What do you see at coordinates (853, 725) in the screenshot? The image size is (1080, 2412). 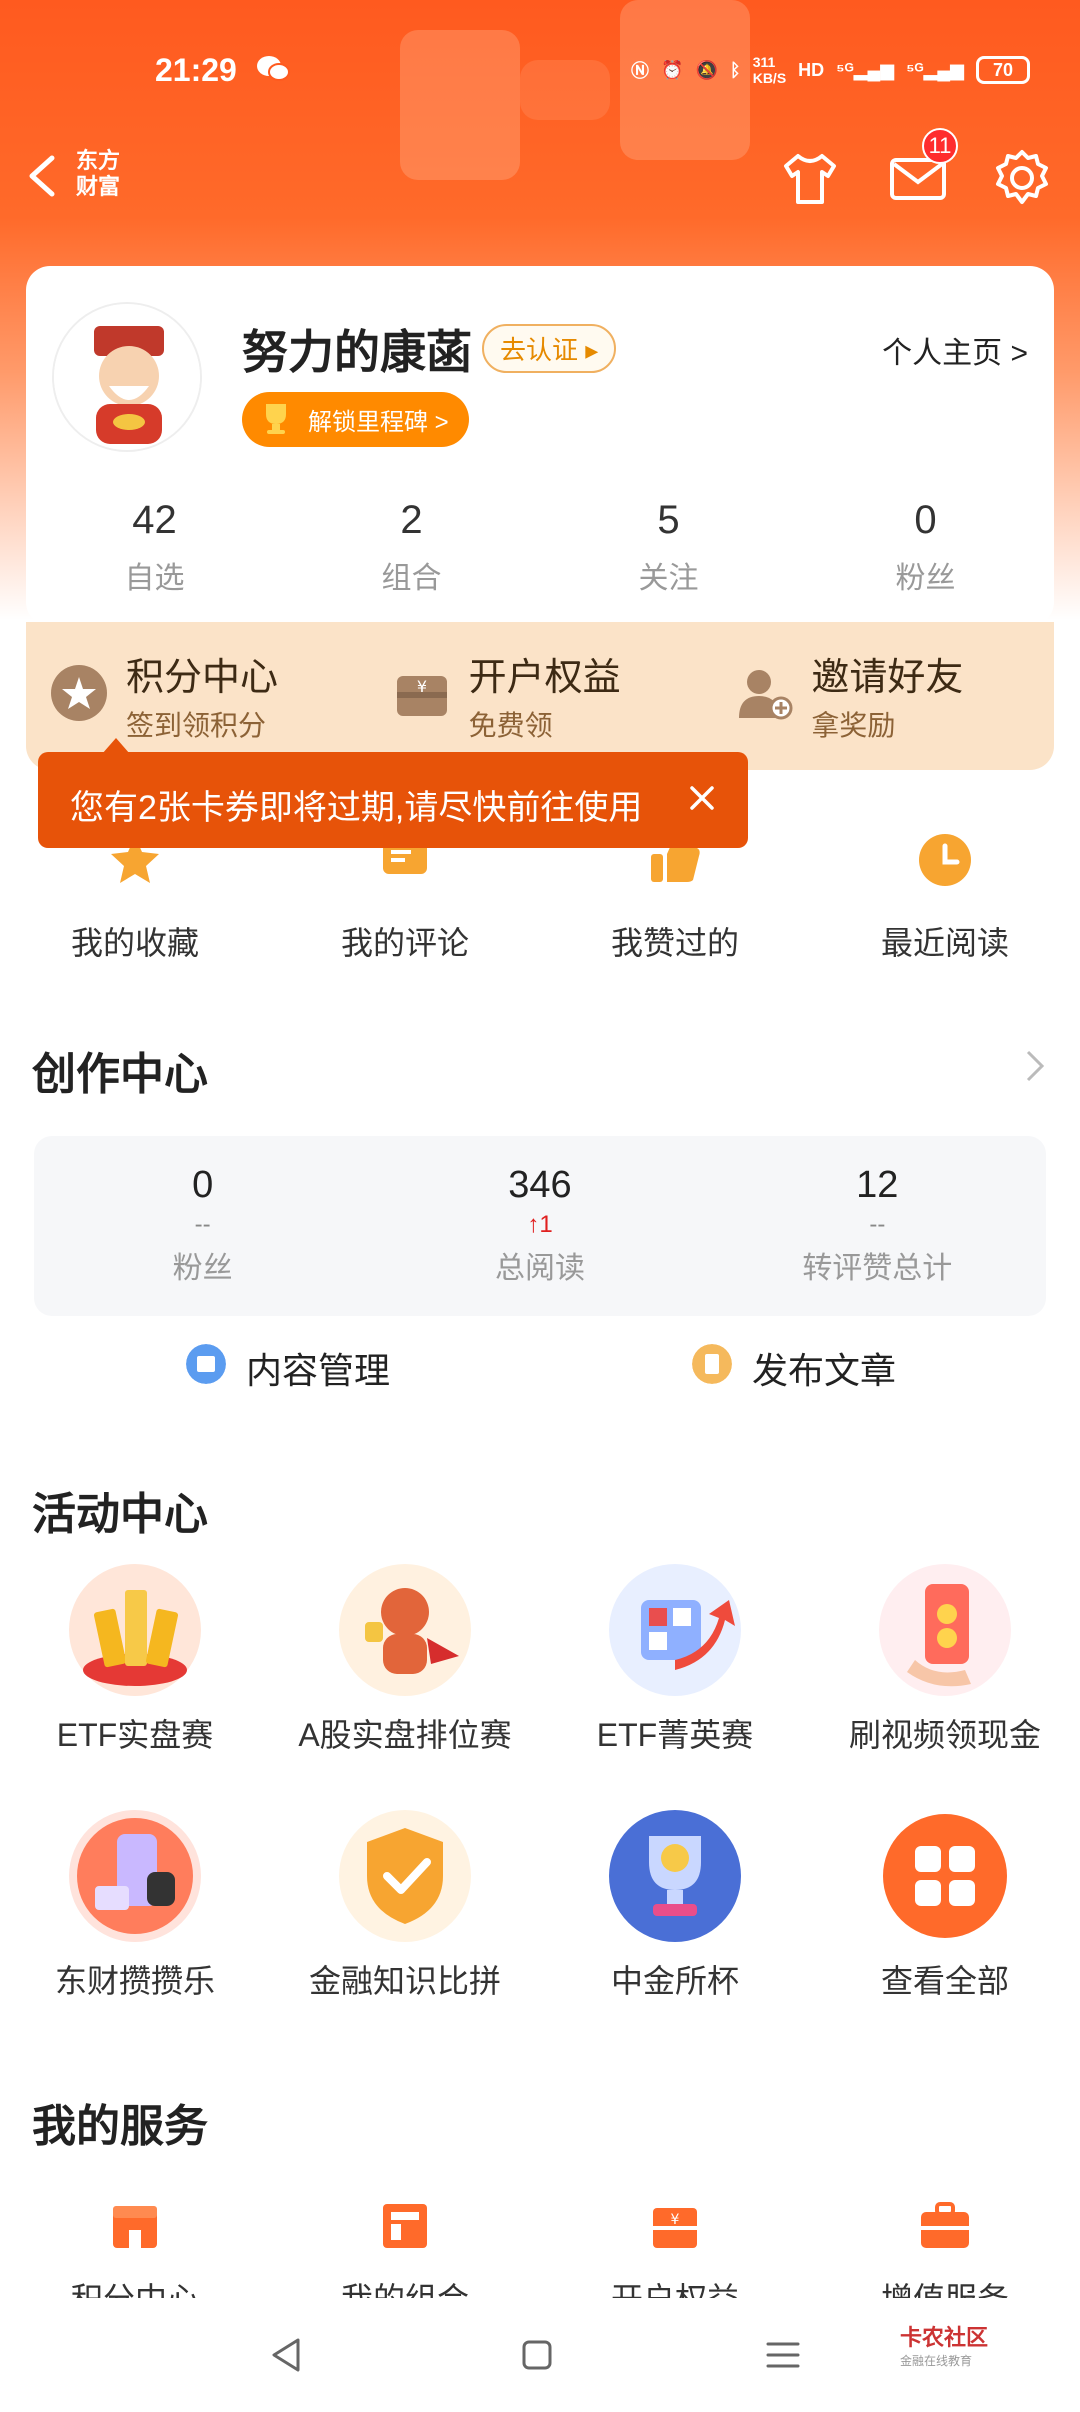 I see `benefit-subtitle: 拿奖励` at bounding box center [853, 725].